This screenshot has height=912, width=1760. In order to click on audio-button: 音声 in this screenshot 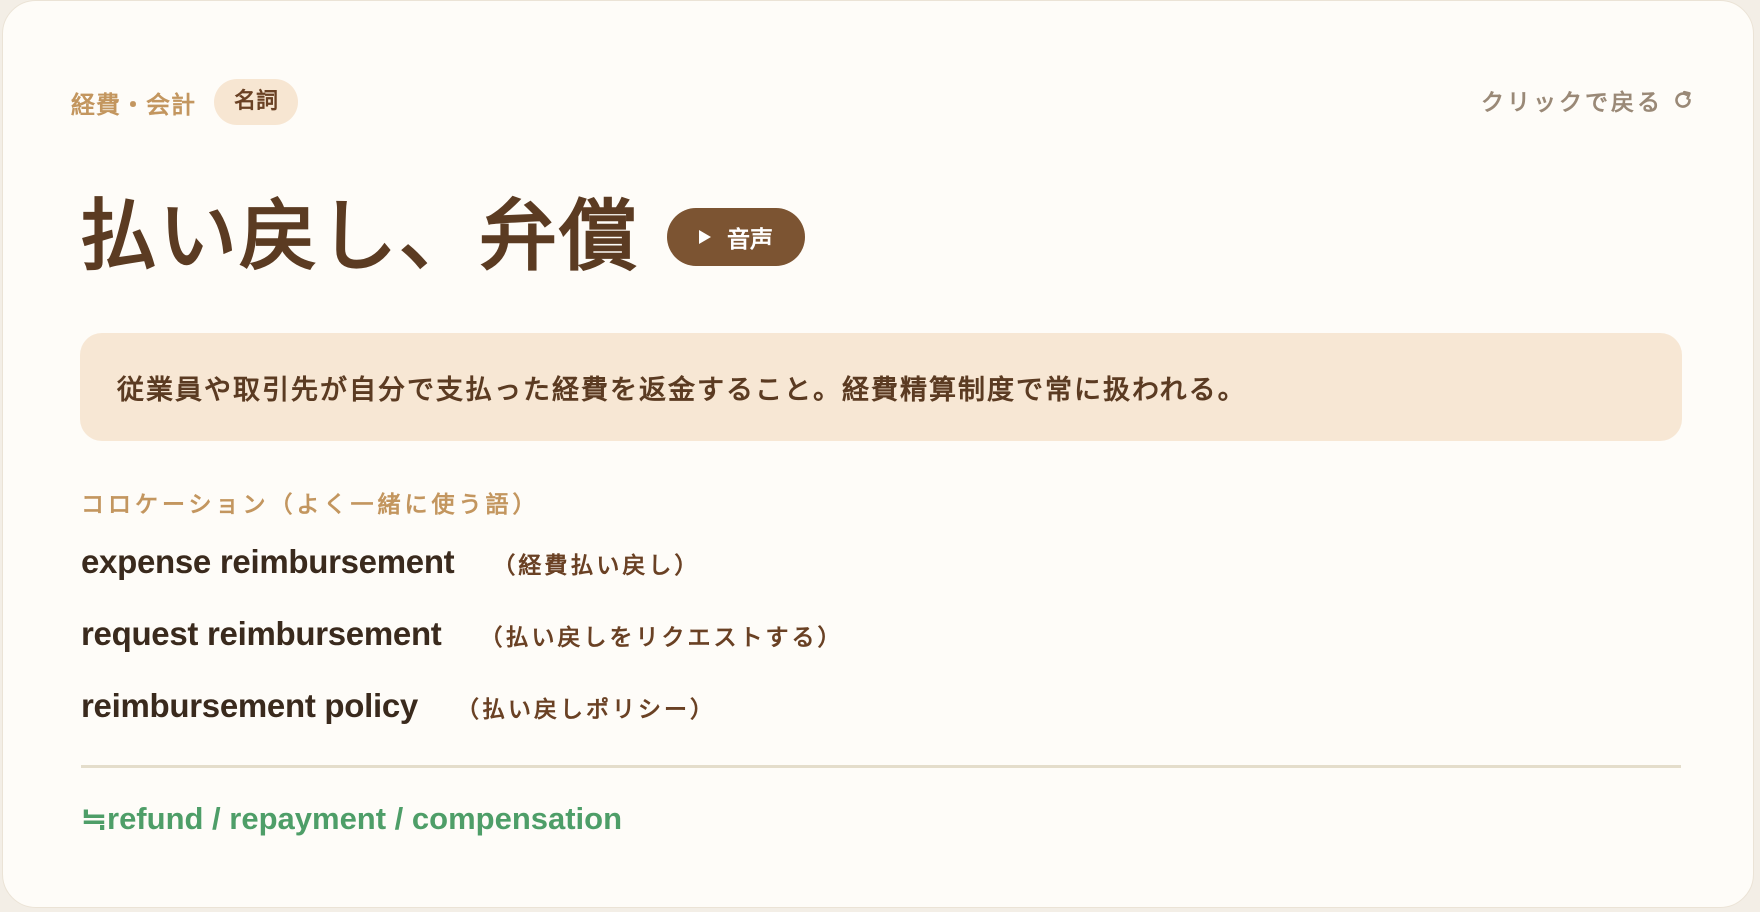, I will do `click(736, 237)`.